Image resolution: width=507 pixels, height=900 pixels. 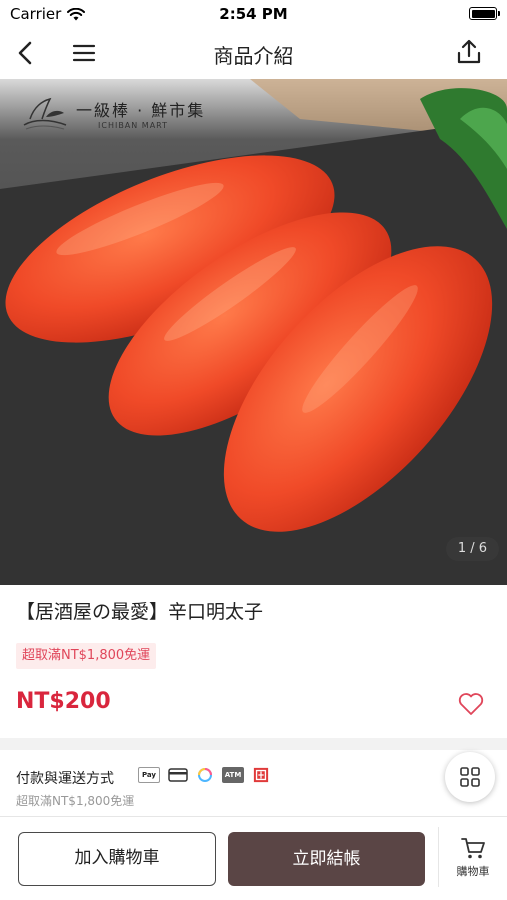 What do you see at coordinates (253, 53) in the screenshot?
I see `nav-bar: 商品介紹` at bounding box center [253, 53].